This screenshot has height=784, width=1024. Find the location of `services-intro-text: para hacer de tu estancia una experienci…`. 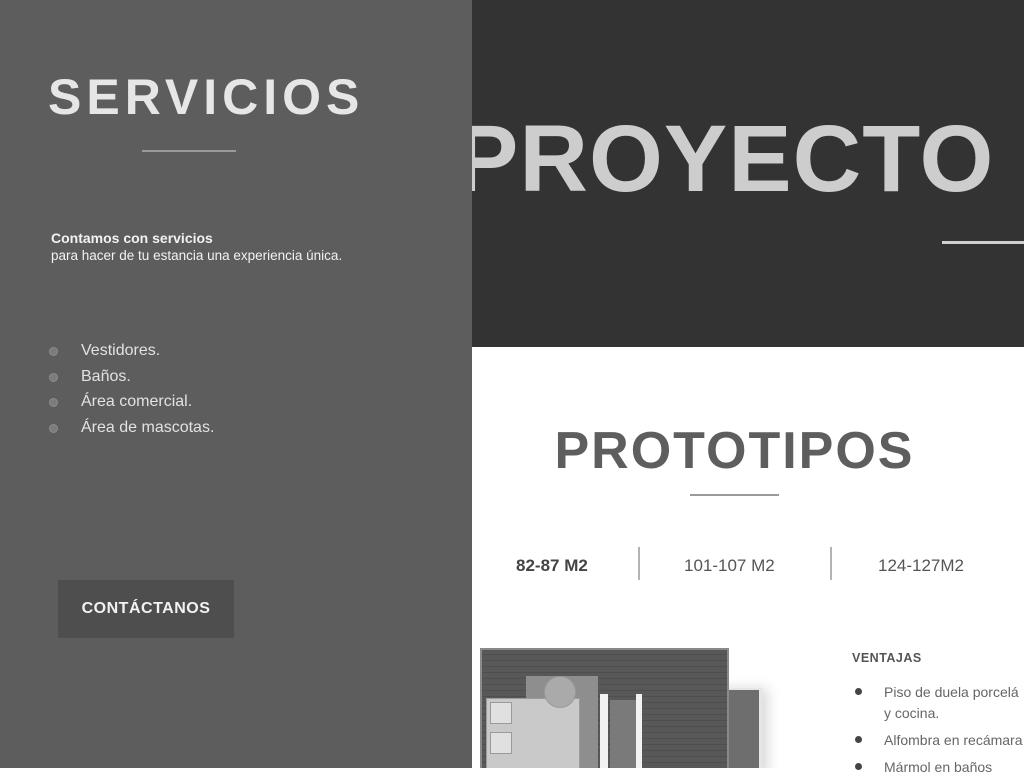

services-intro-text: para hacer de tu estancia una experienci… is located at coordinates (197, 255).